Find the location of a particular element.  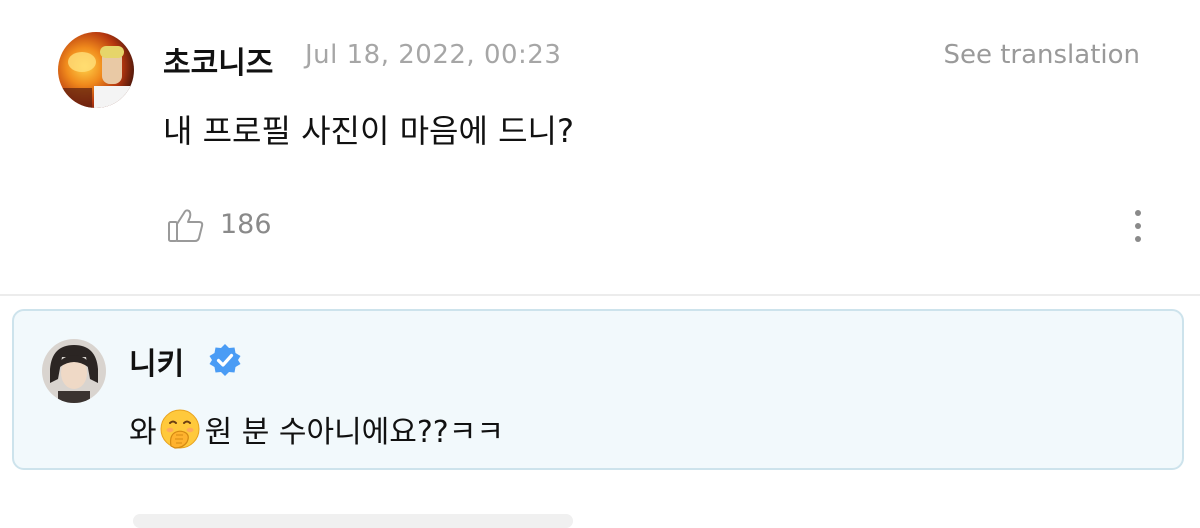

thumbs-up-icon is located at coordinates (186, 225).